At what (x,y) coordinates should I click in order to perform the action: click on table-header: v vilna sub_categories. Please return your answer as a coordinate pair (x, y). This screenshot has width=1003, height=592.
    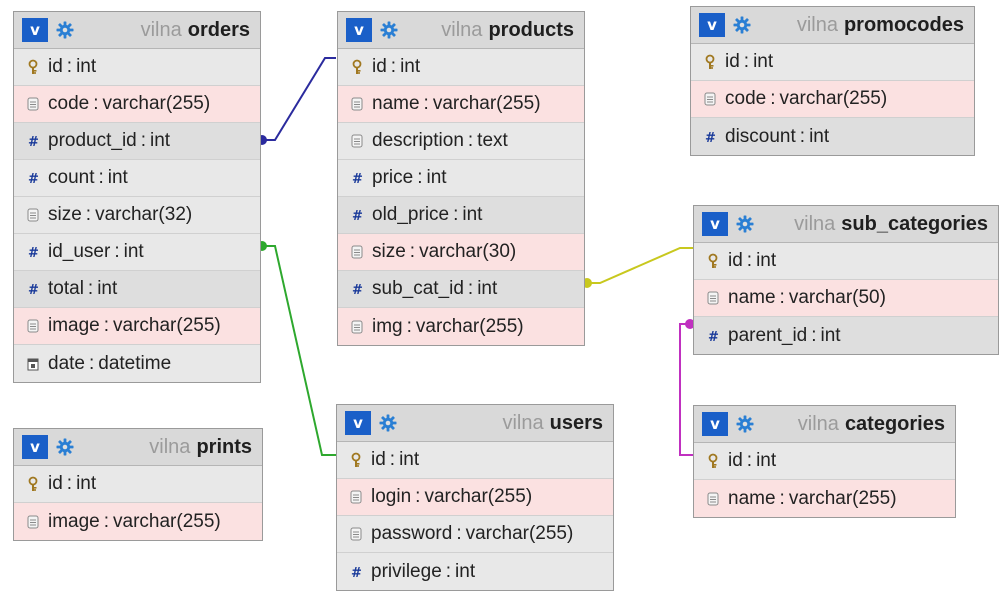
    Looking at the image, I should click on (846, 224).